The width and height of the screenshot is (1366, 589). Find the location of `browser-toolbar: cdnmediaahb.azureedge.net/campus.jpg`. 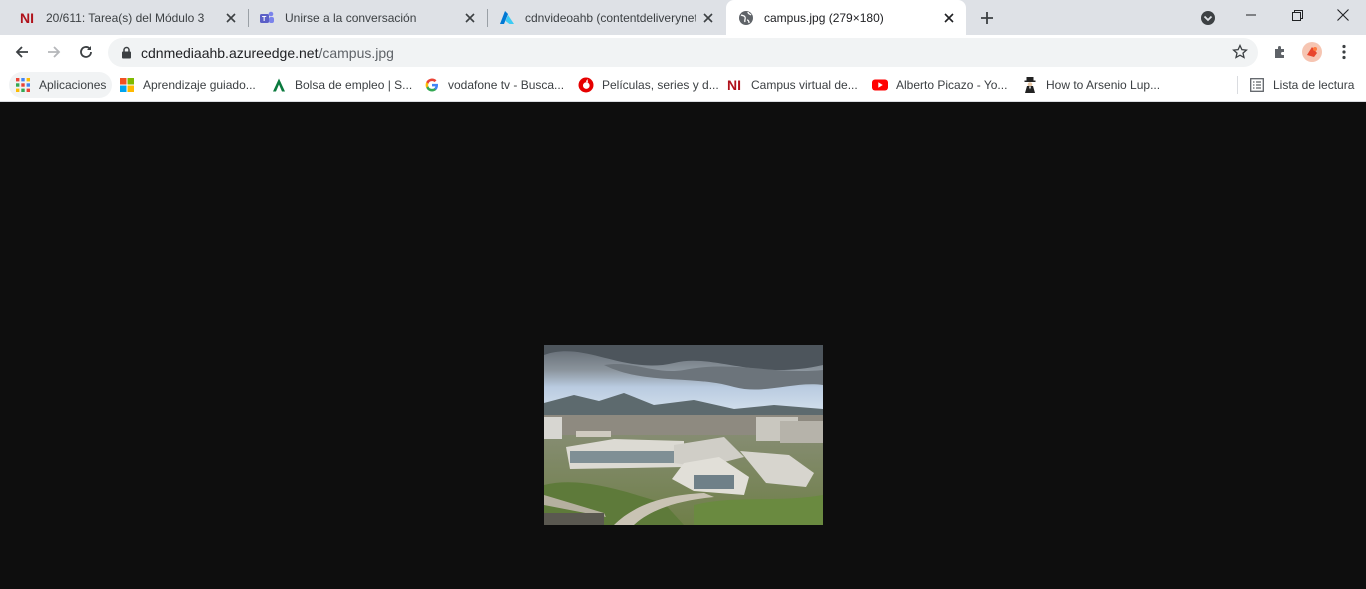

browser-toolbar: cdnmediaahb.azureedge.net/campus.jpg is located at coordinates (683, 52).